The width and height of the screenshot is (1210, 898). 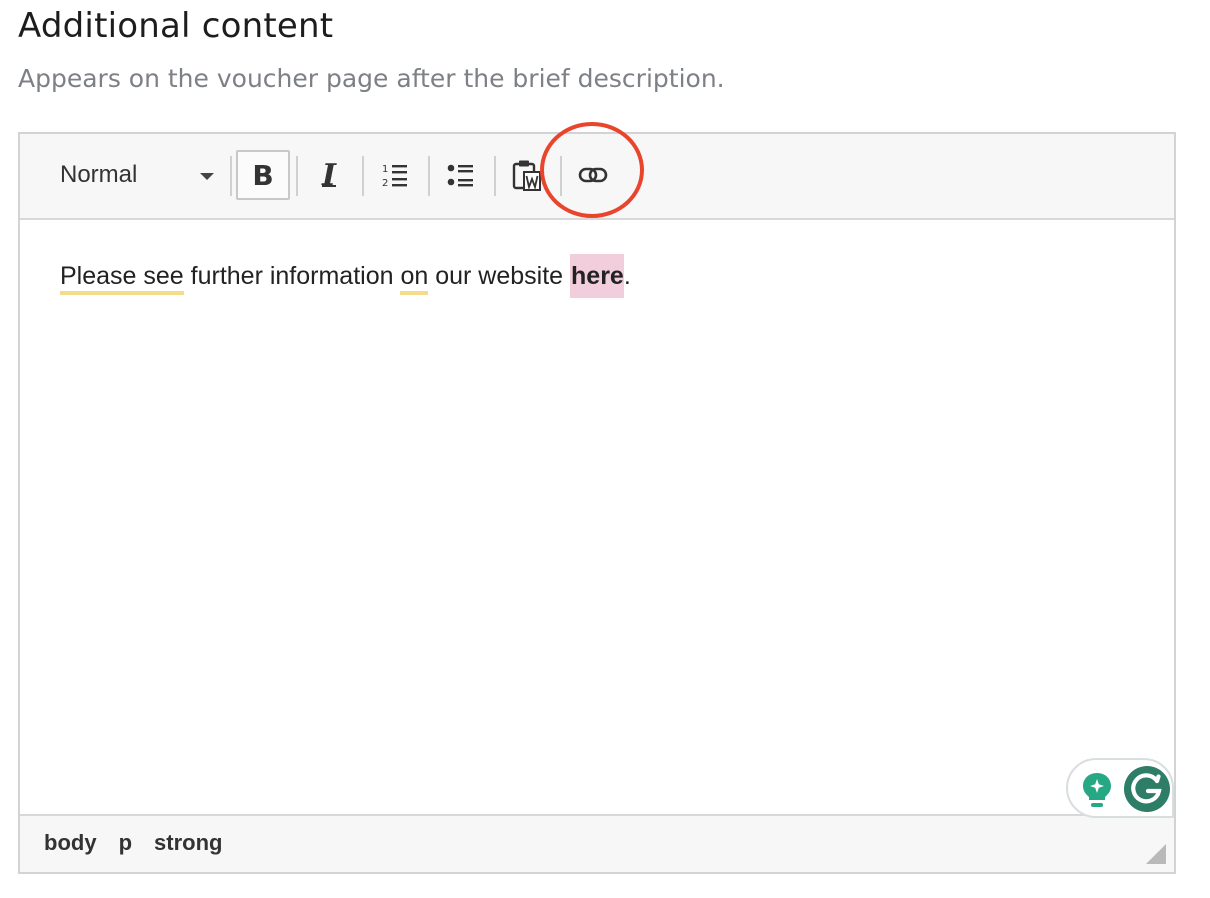 What do you see at coordinates (597, 843) in the screenshot?
I see `editor-statusbar: body p strong` at bounding box center [597, 843].